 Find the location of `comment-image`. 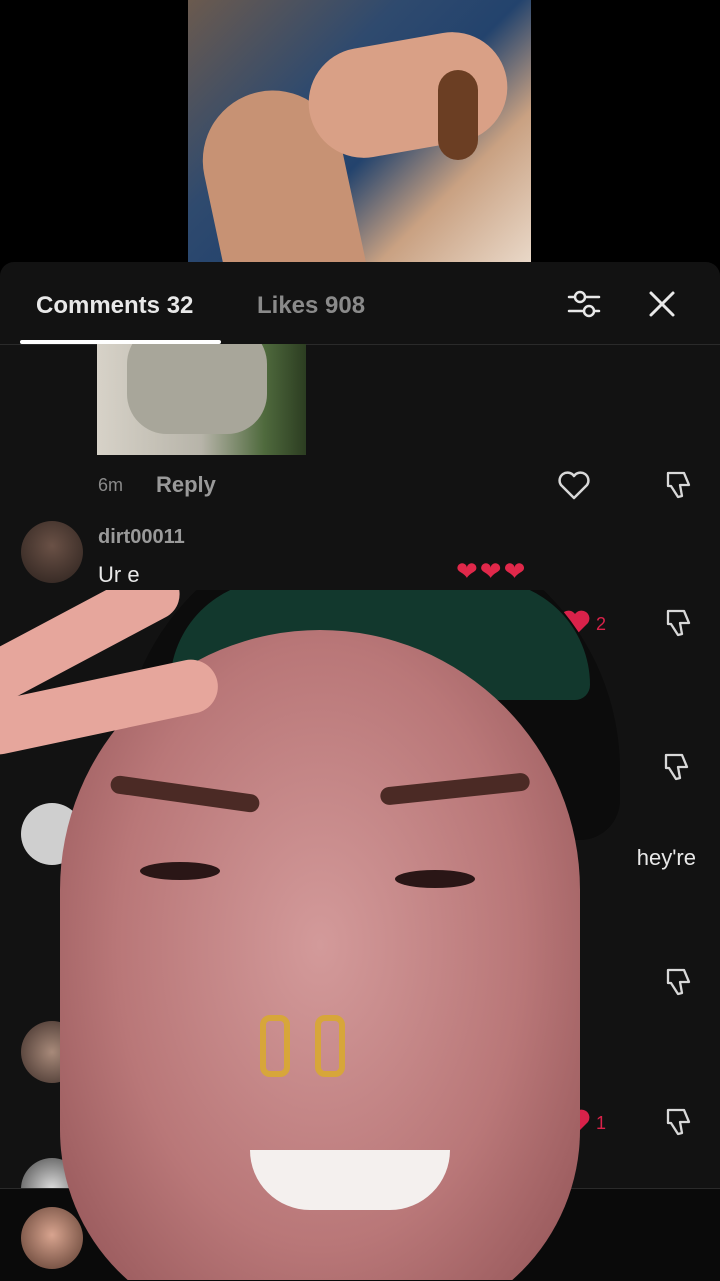

comment-image is located at coordinates (201, 399).